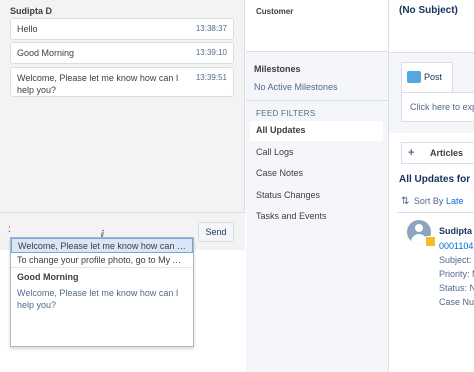 The height and width of the screenshot is (372, 474). I want to click on post-input: Click here to exp, so click(437, 107).